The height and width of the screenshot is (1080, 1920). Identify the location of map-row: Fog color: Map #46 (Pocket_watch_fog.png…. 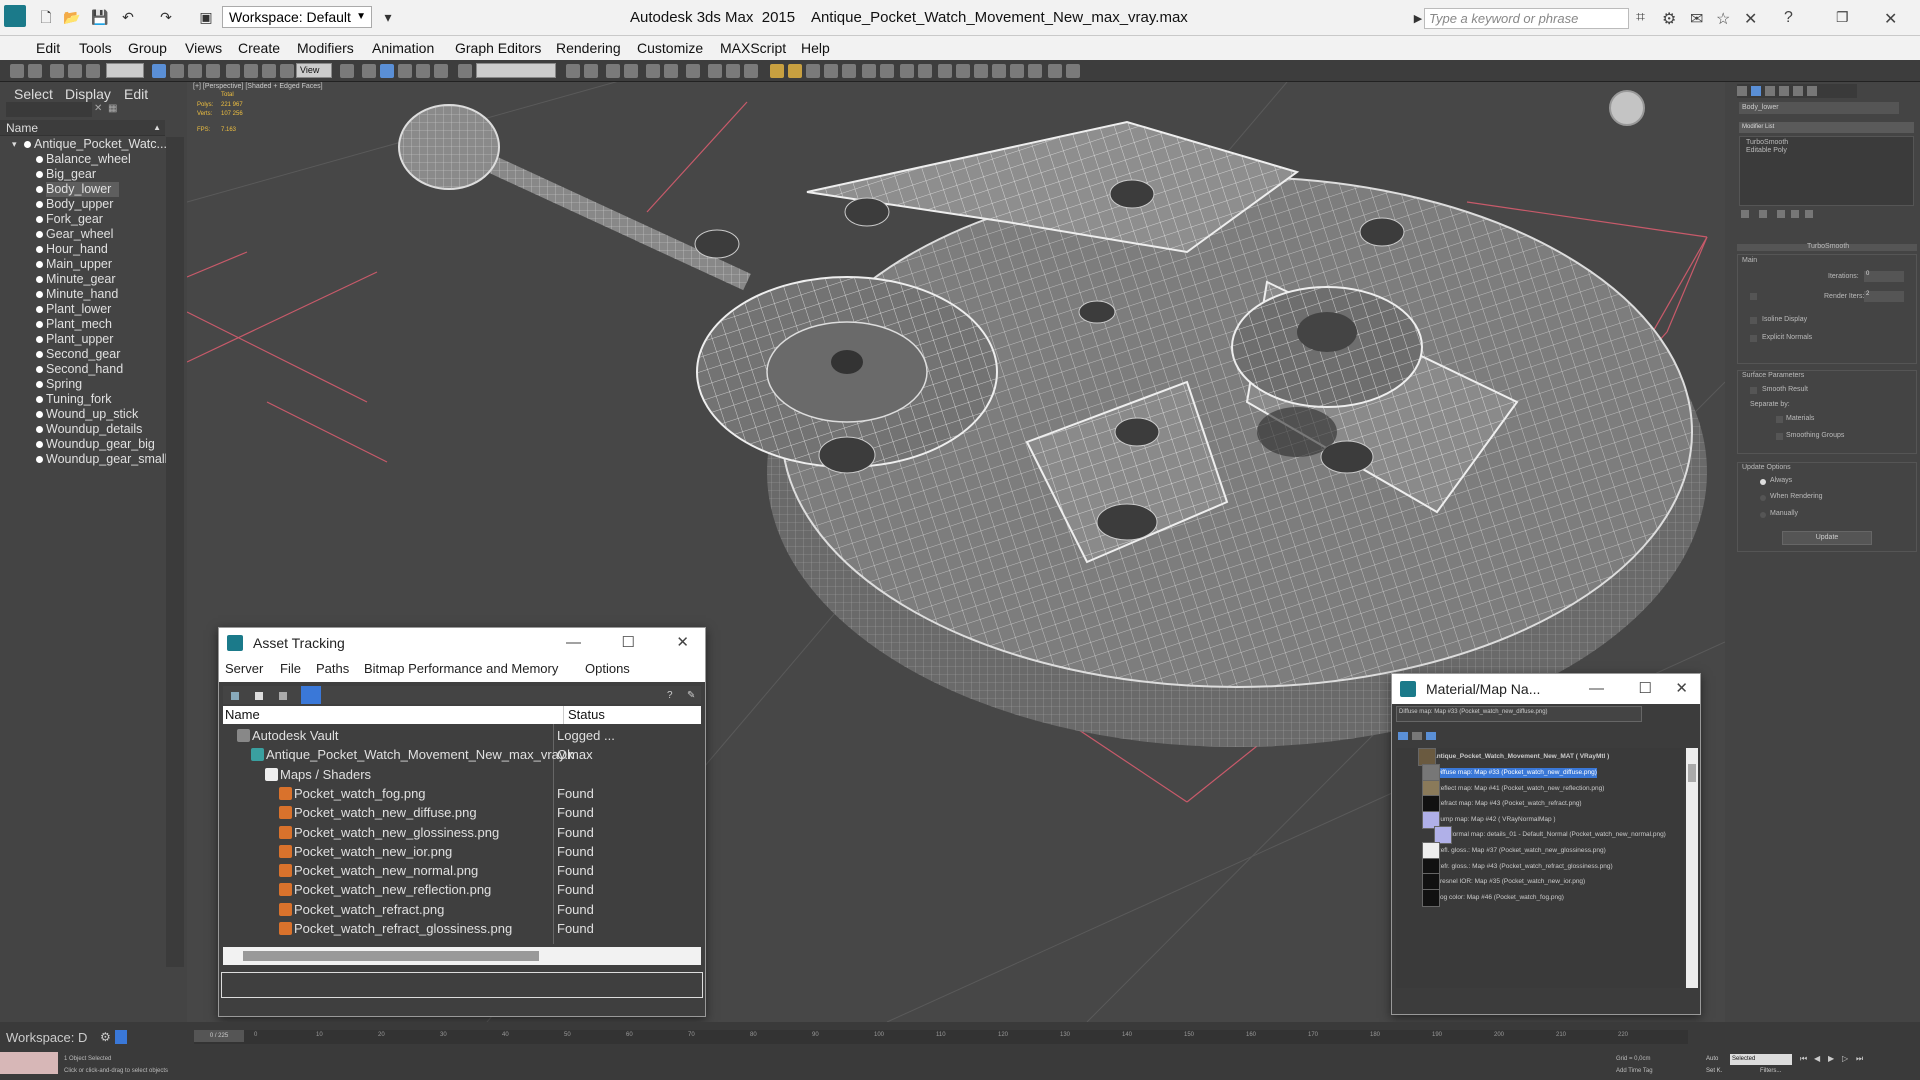
(1493, 897).